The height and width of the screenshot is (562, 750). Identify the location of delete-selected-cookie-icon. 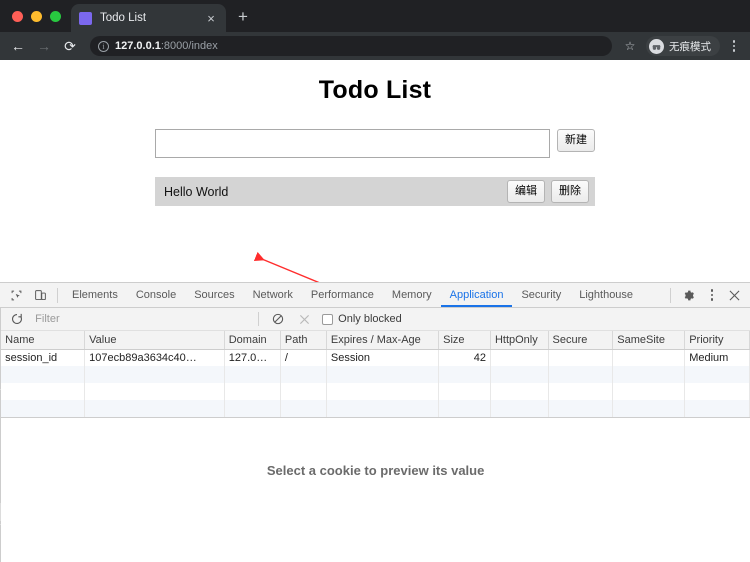
(304, 319).